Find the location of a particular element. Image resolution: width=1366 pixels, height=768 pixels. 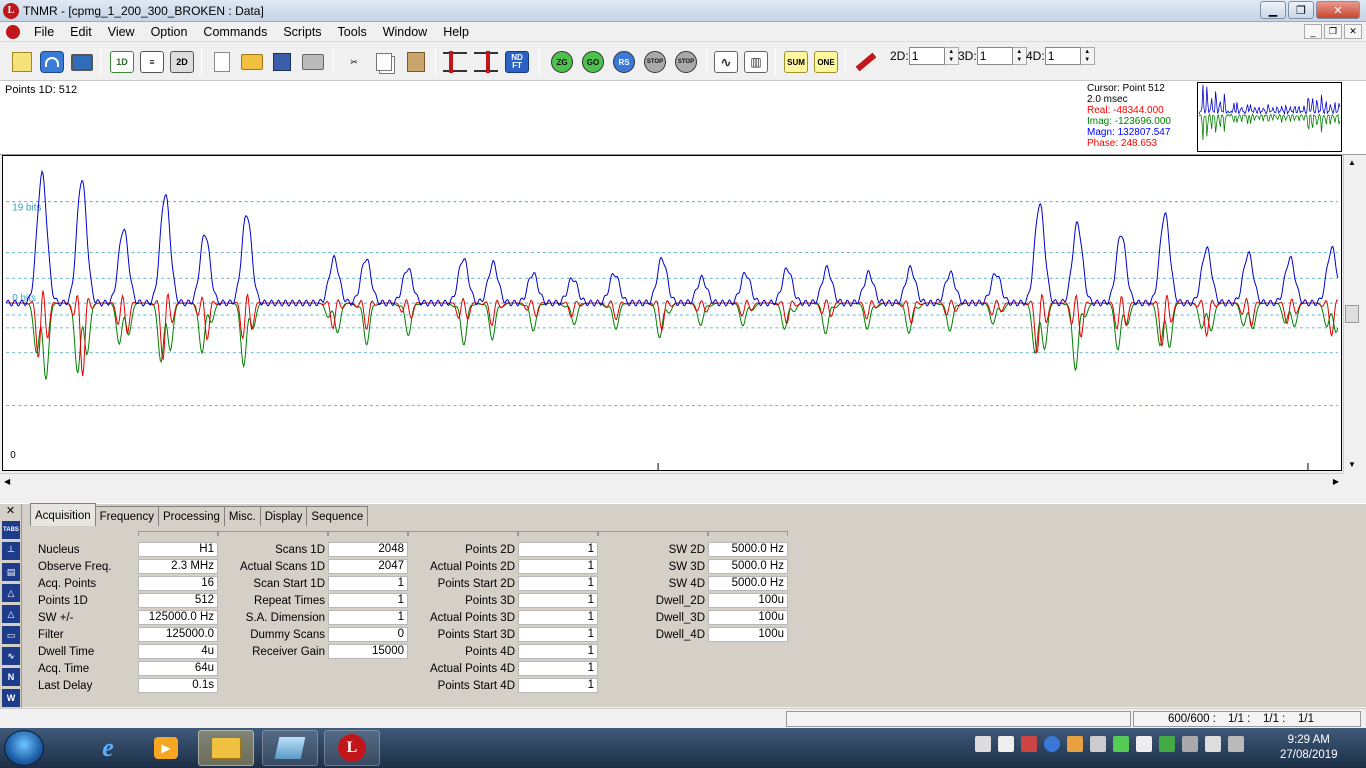

w-button: W is located at coordinates (11, 698).